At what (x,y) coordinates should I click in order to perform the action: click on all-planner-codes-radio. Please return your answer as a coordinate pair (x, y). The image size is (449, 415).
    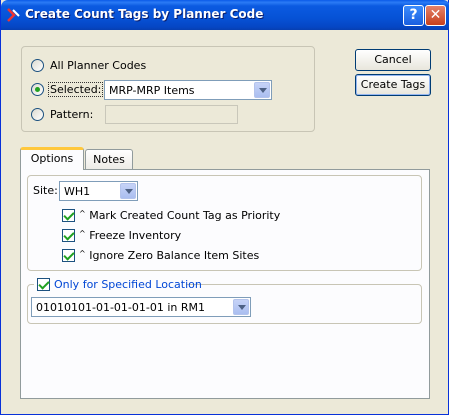
    Looking at the image, I should click on (37, 65).